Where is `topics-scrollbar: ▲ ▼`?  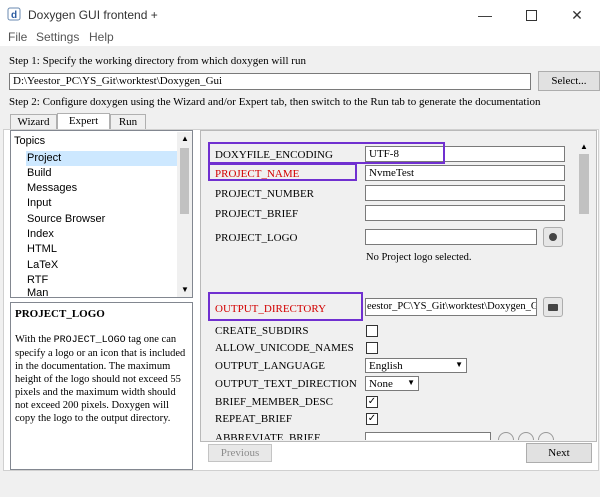 topics-scrollbar: ▲ ▼ is located at coordinates (184, 214).